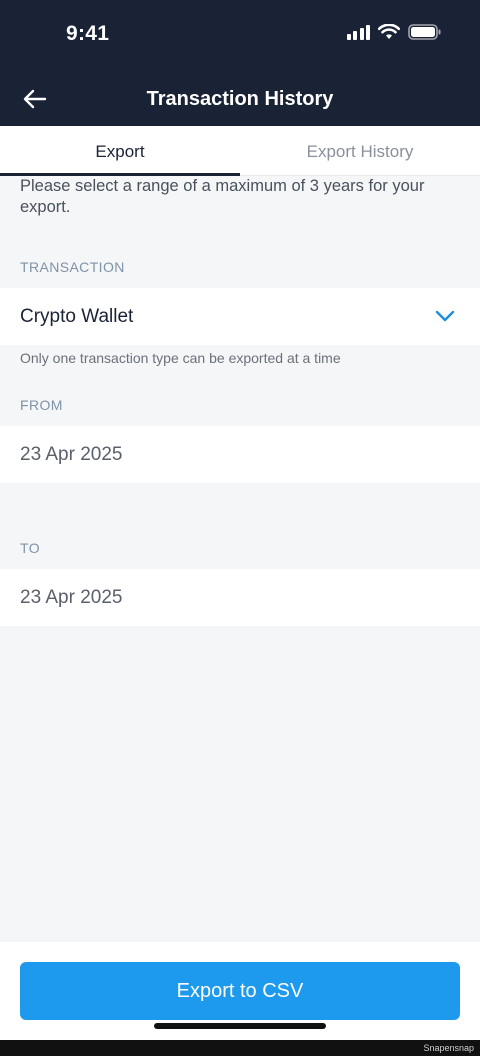 The width and height of the screenshot is (480, 1056). I want to click on wifi-icon, so click(389, 31).